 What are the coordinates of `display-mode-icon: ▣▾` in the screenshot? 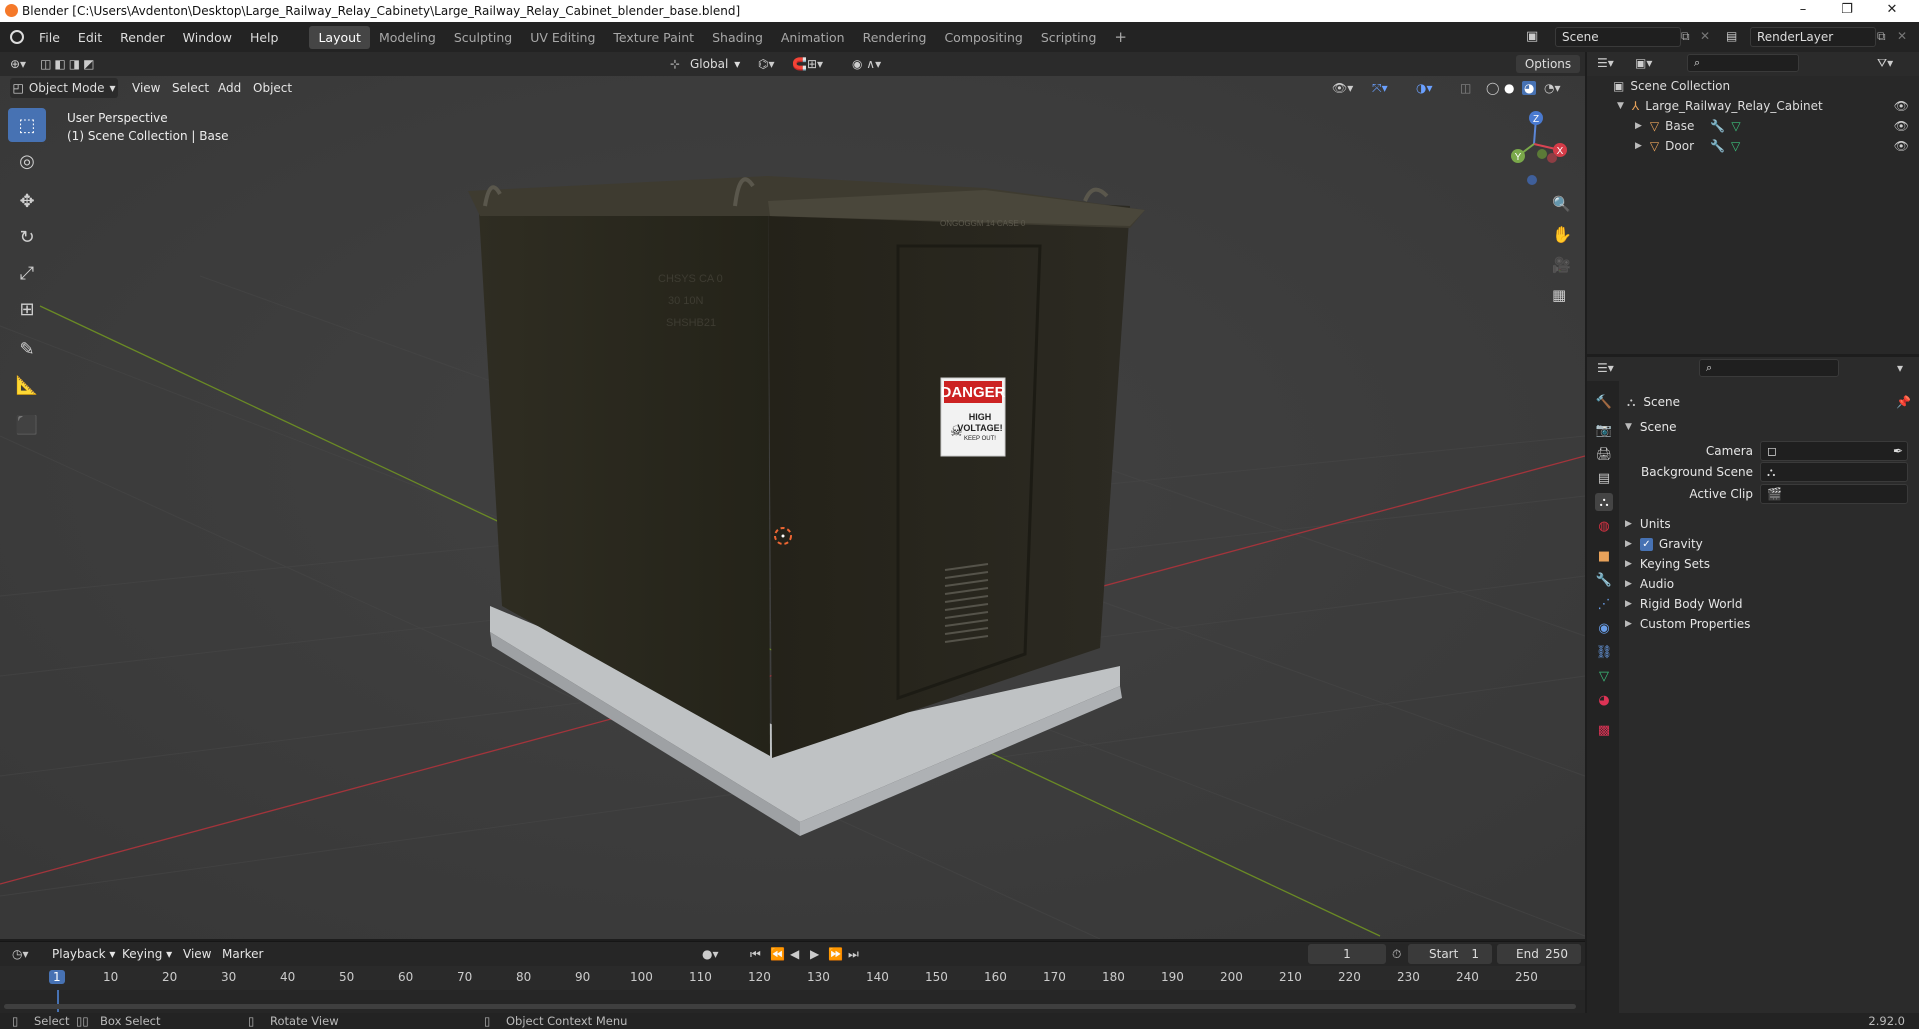 It's located at (1643, 63).